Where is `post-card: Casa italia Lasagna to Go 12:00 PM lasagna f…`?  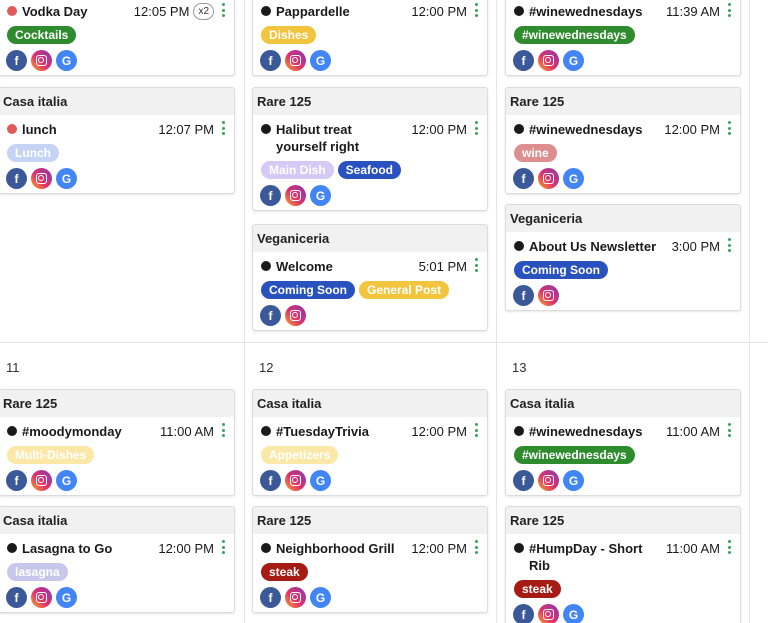
post-card: Casa italia Lasagna to Go 12:00 PM lasagna f… is located at coordinates (117, 559).